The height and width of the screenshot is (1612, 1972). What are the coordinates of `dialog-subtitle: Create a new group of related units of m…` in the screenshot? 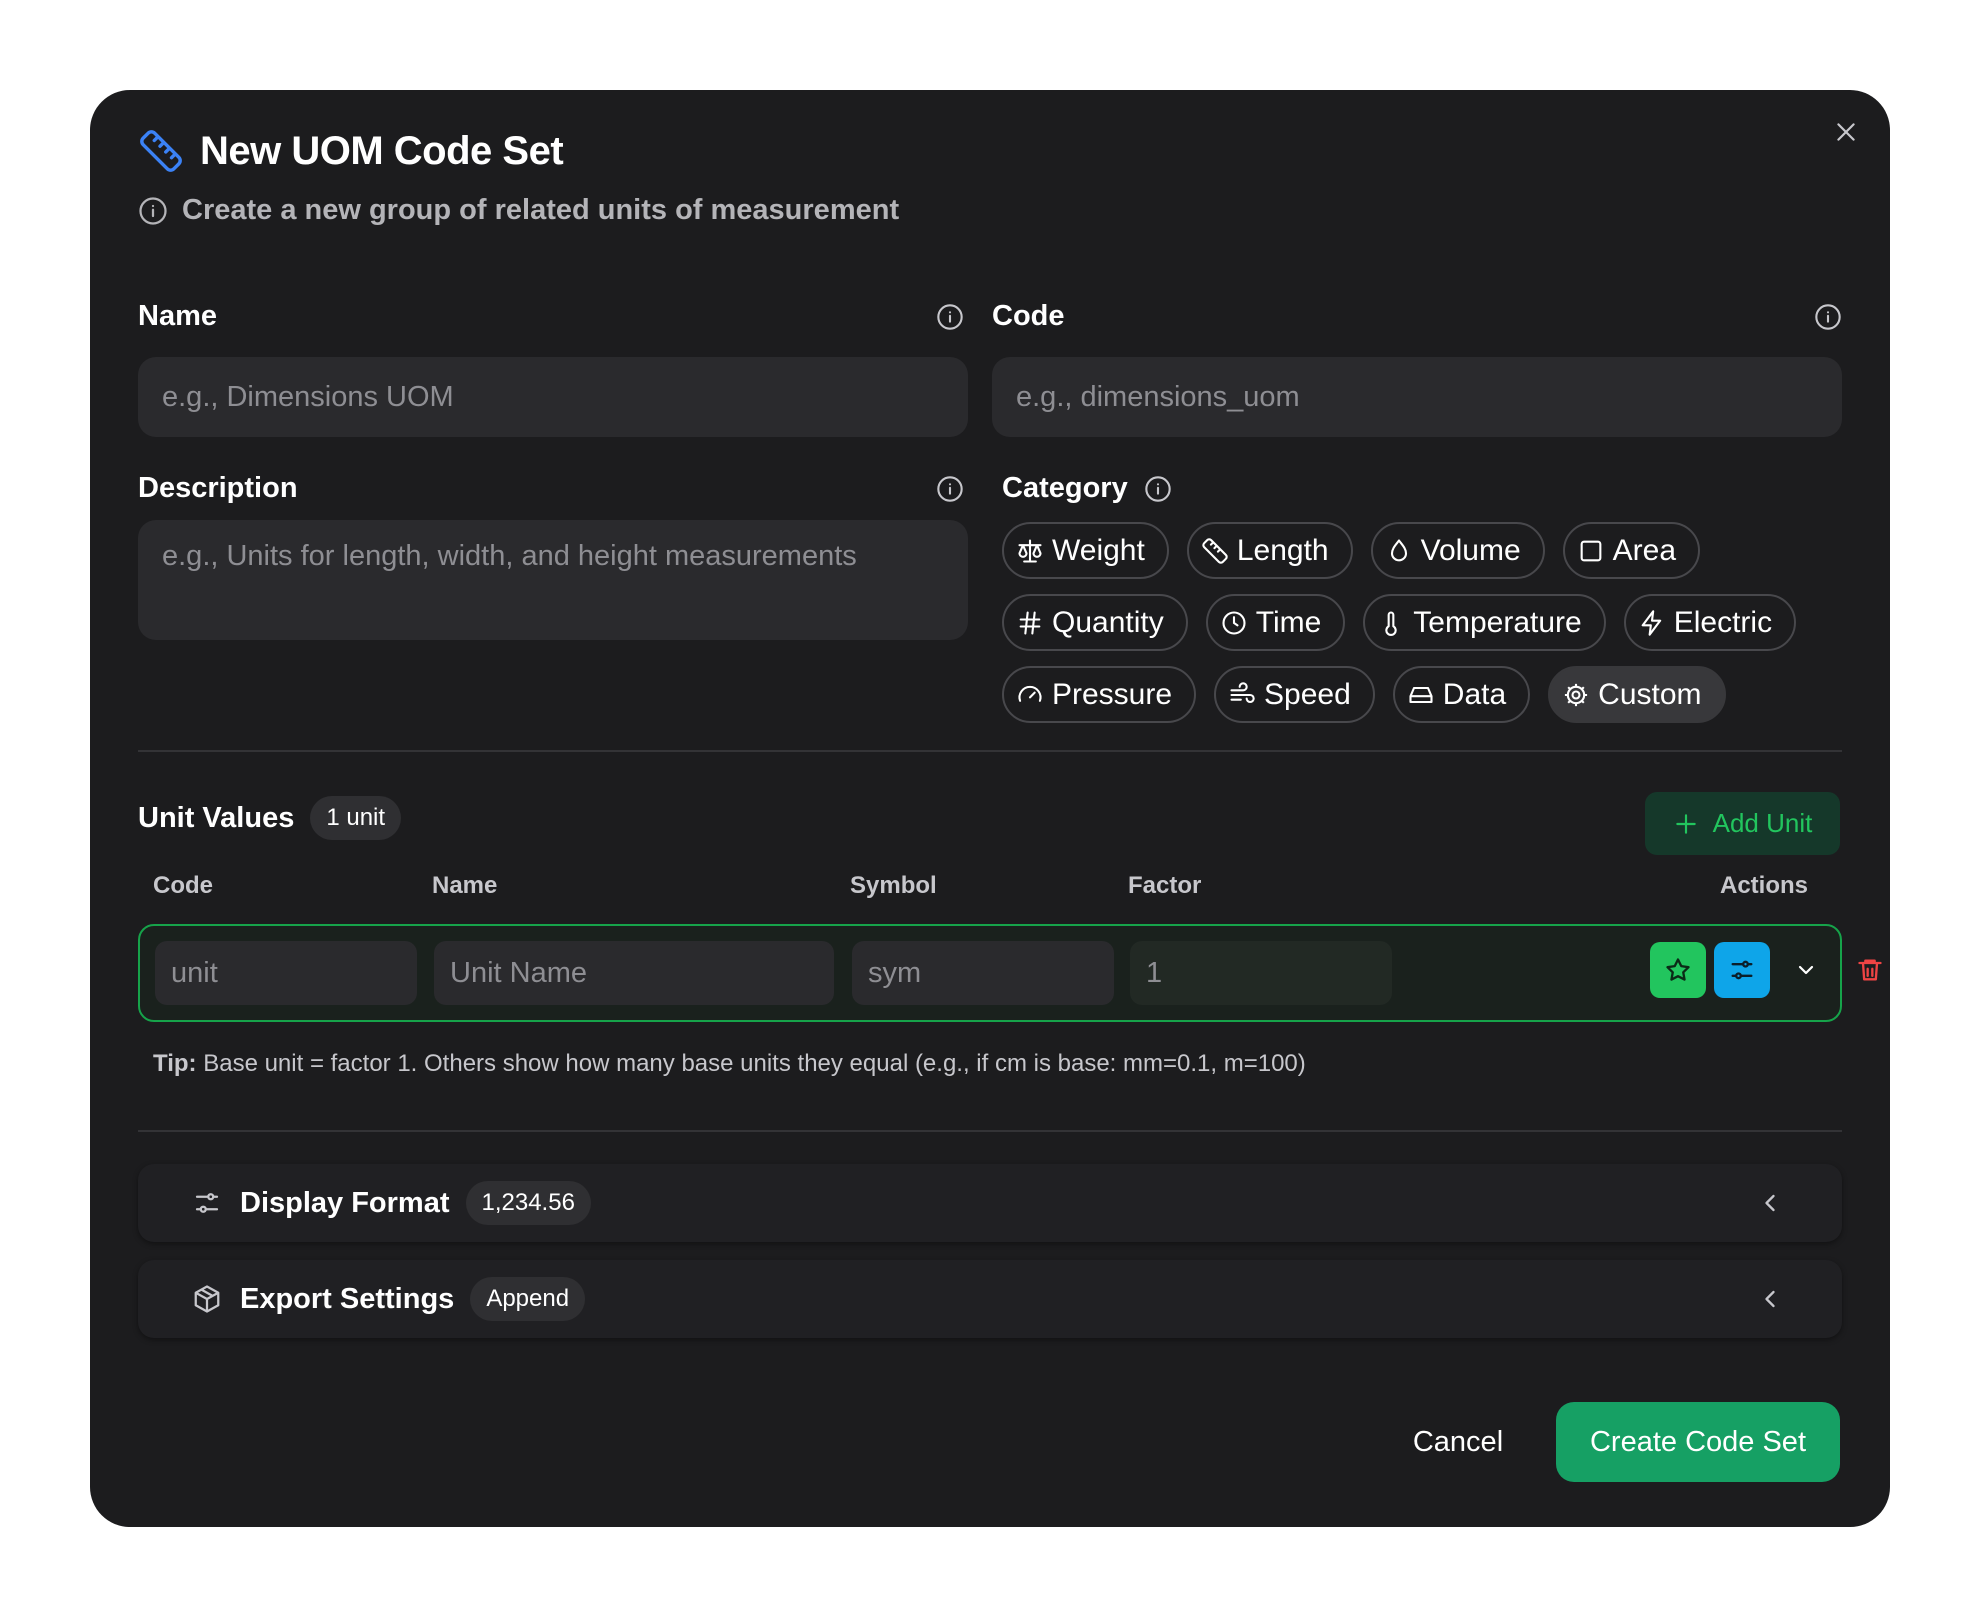 It's located at (541, 210).